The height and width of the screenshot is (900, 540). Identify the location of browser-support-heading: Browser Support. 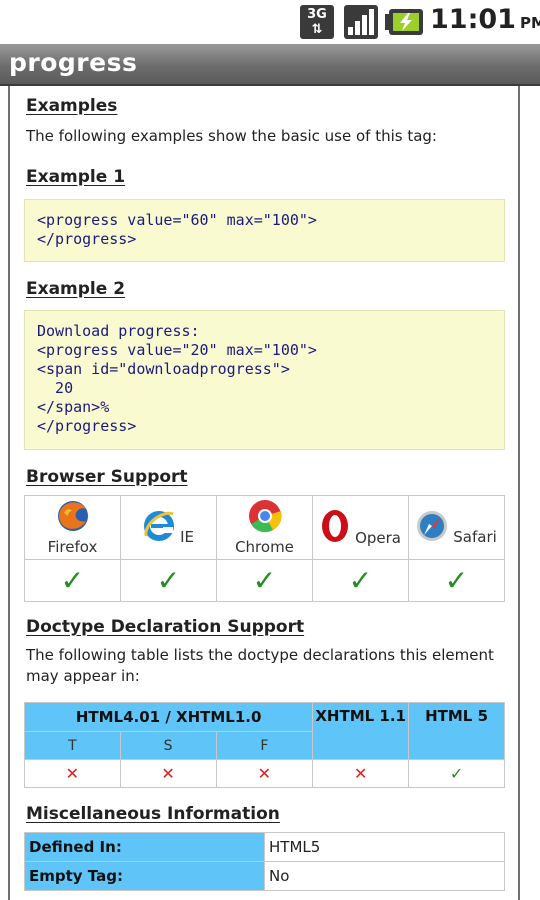
(107, 477).